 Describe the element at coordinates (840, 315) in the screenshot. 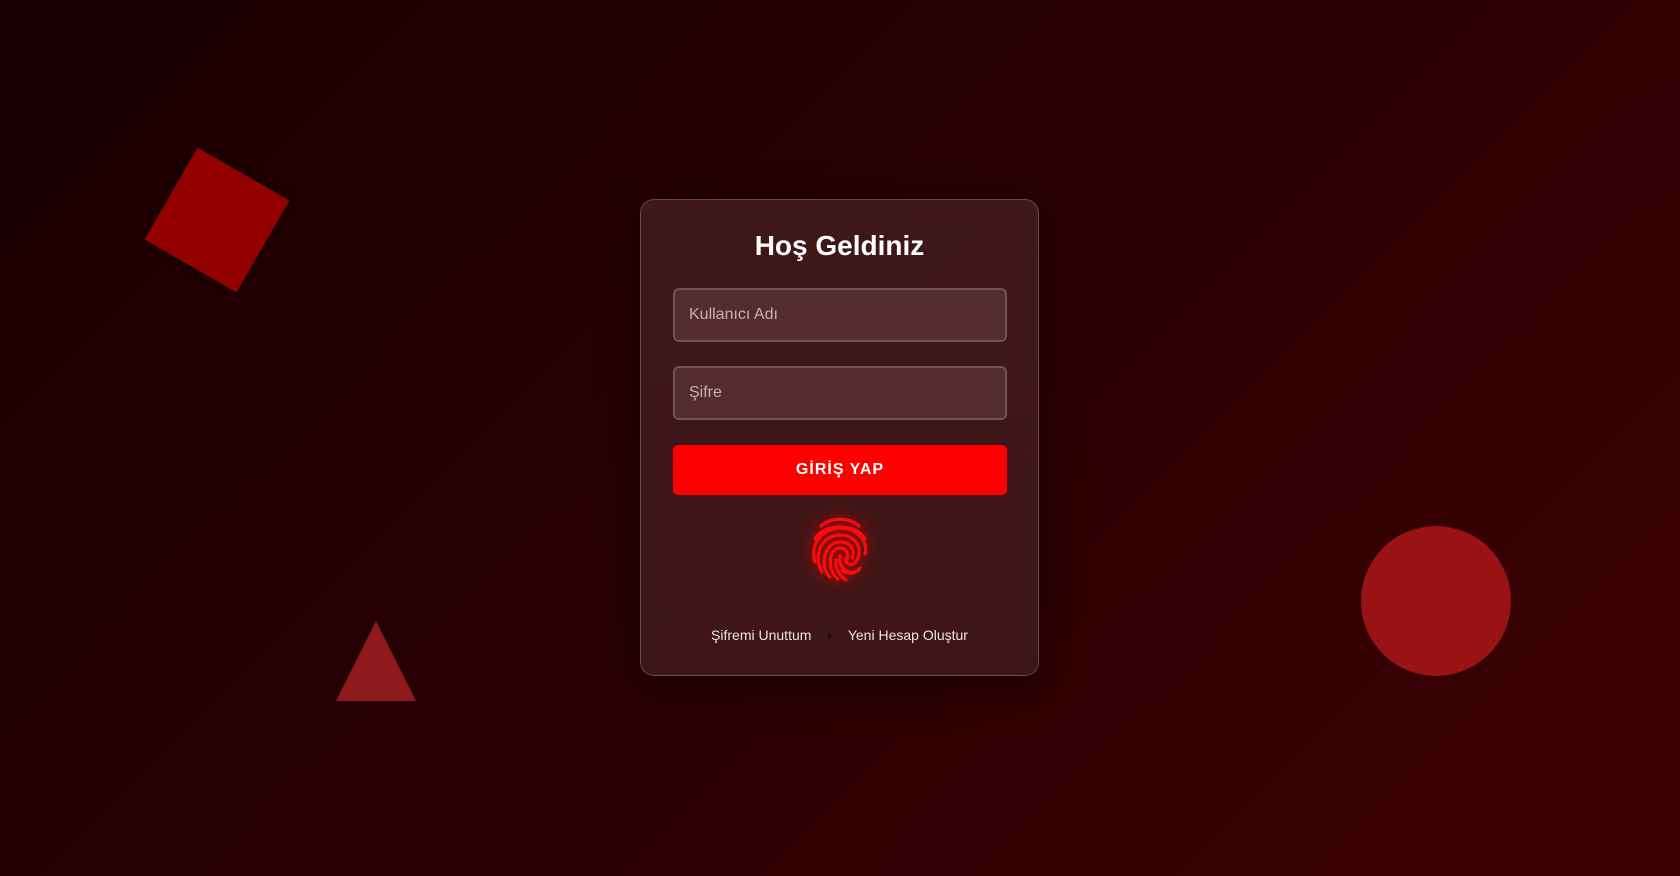

I see `username-input` at that location.